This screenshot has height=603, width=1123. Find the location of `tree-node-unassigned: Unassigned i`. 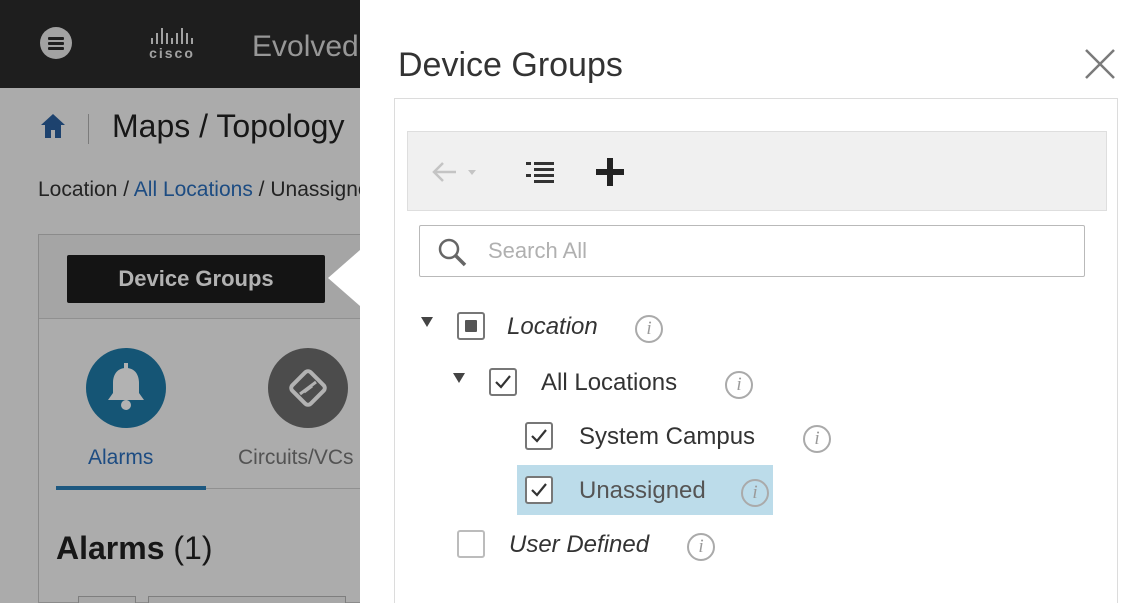

tree-node-unassigned: Unassigned i is located at coordinates (681, 490).